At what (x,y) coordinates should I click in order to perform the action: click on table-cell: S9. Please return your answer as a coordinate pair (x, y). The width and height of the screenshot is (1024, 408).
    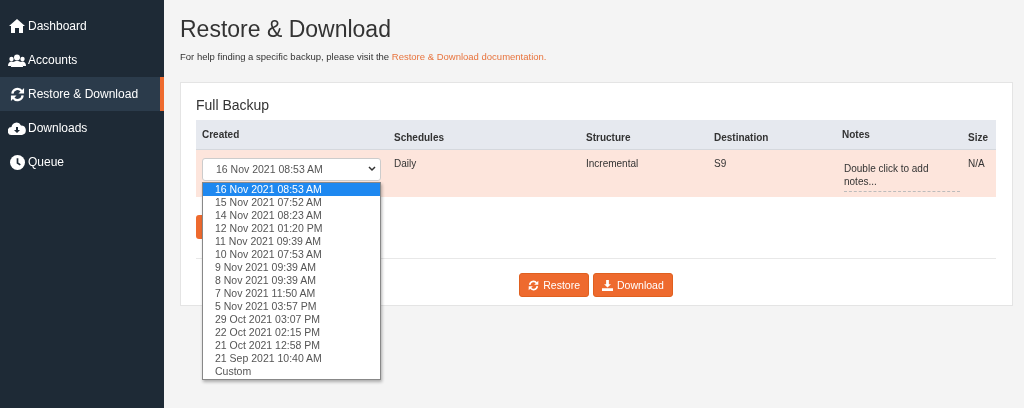
    Looking at the image, I should click on (772, 173).